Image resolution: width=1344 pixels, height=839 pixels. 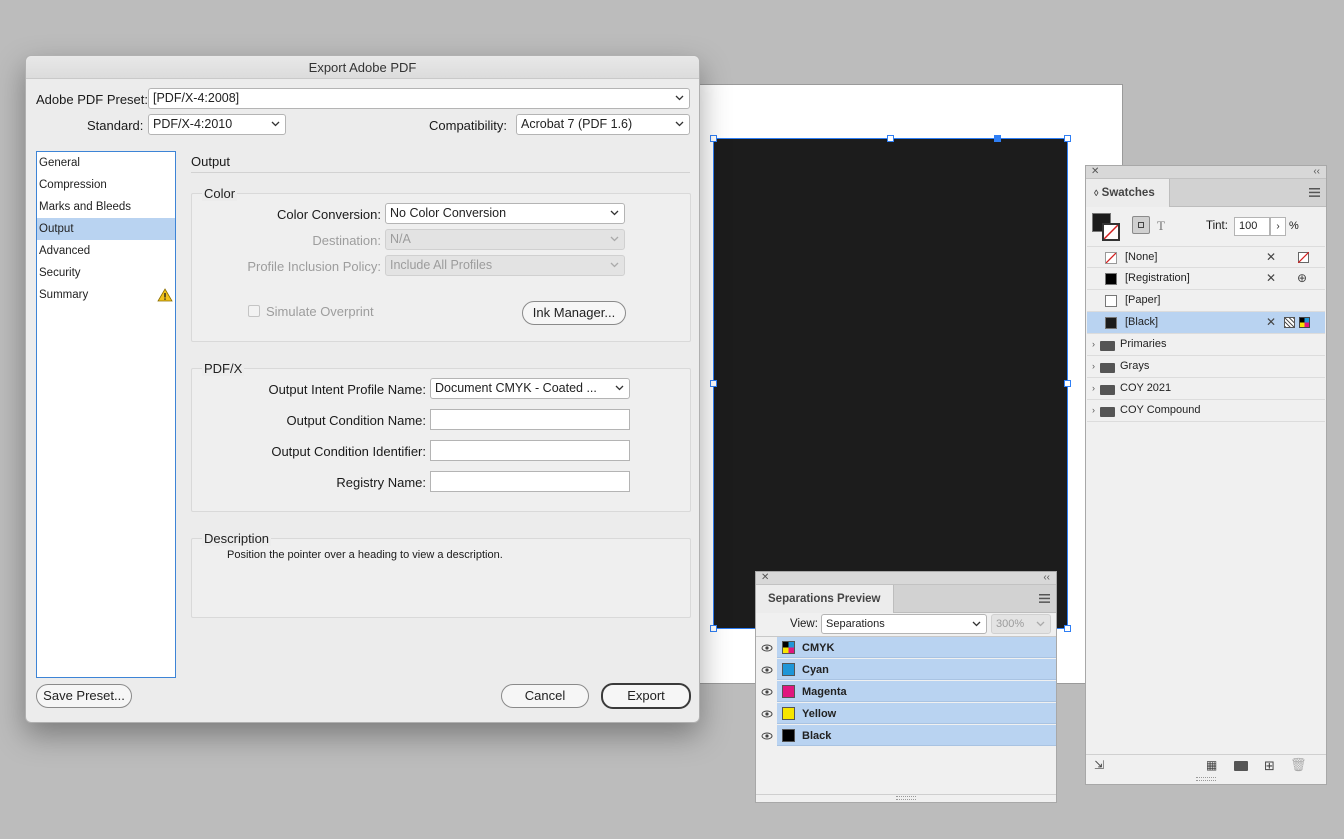 What do you see at coordinates (906, 714) in the screenshot?
I see `sep-row-yellow: Yellow` at bounding box center [906, 714].